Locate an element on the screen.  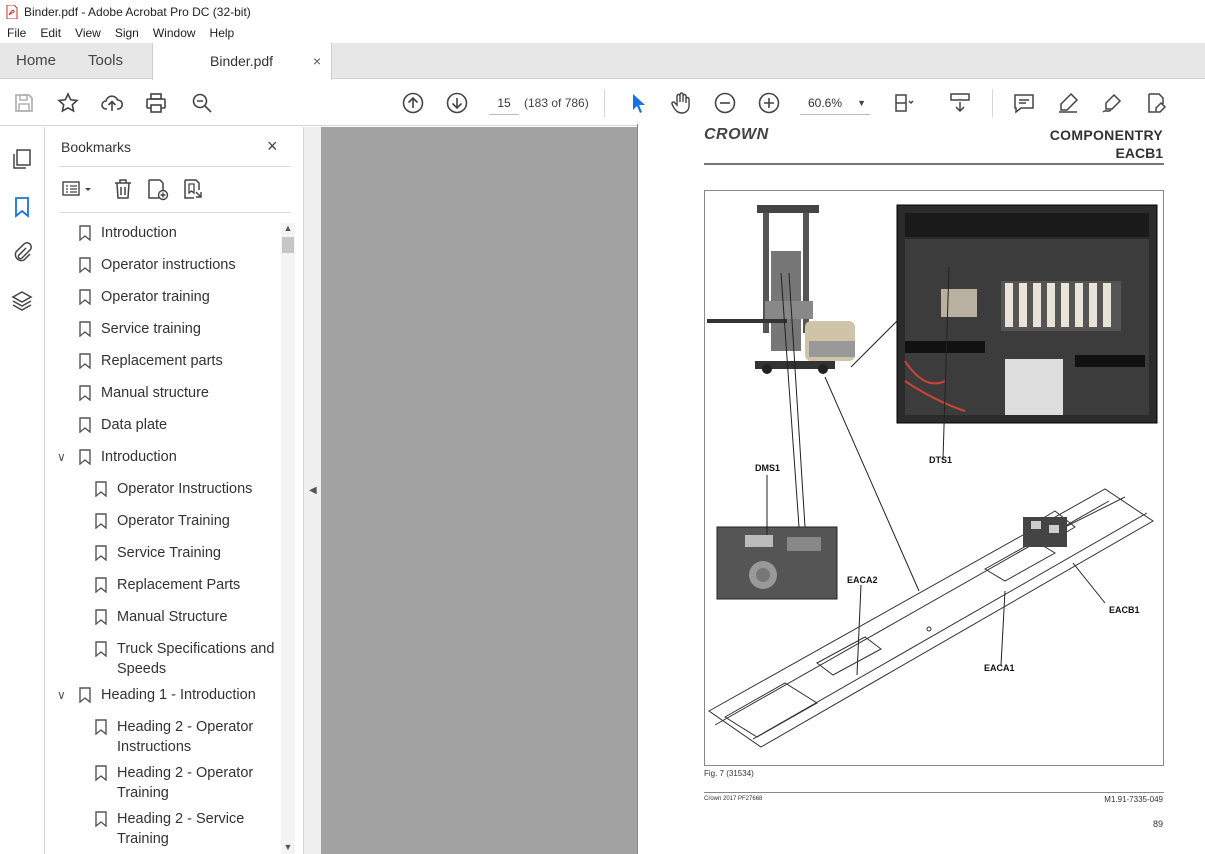
draw-sign-icon is located at coordinates (1112, 103).